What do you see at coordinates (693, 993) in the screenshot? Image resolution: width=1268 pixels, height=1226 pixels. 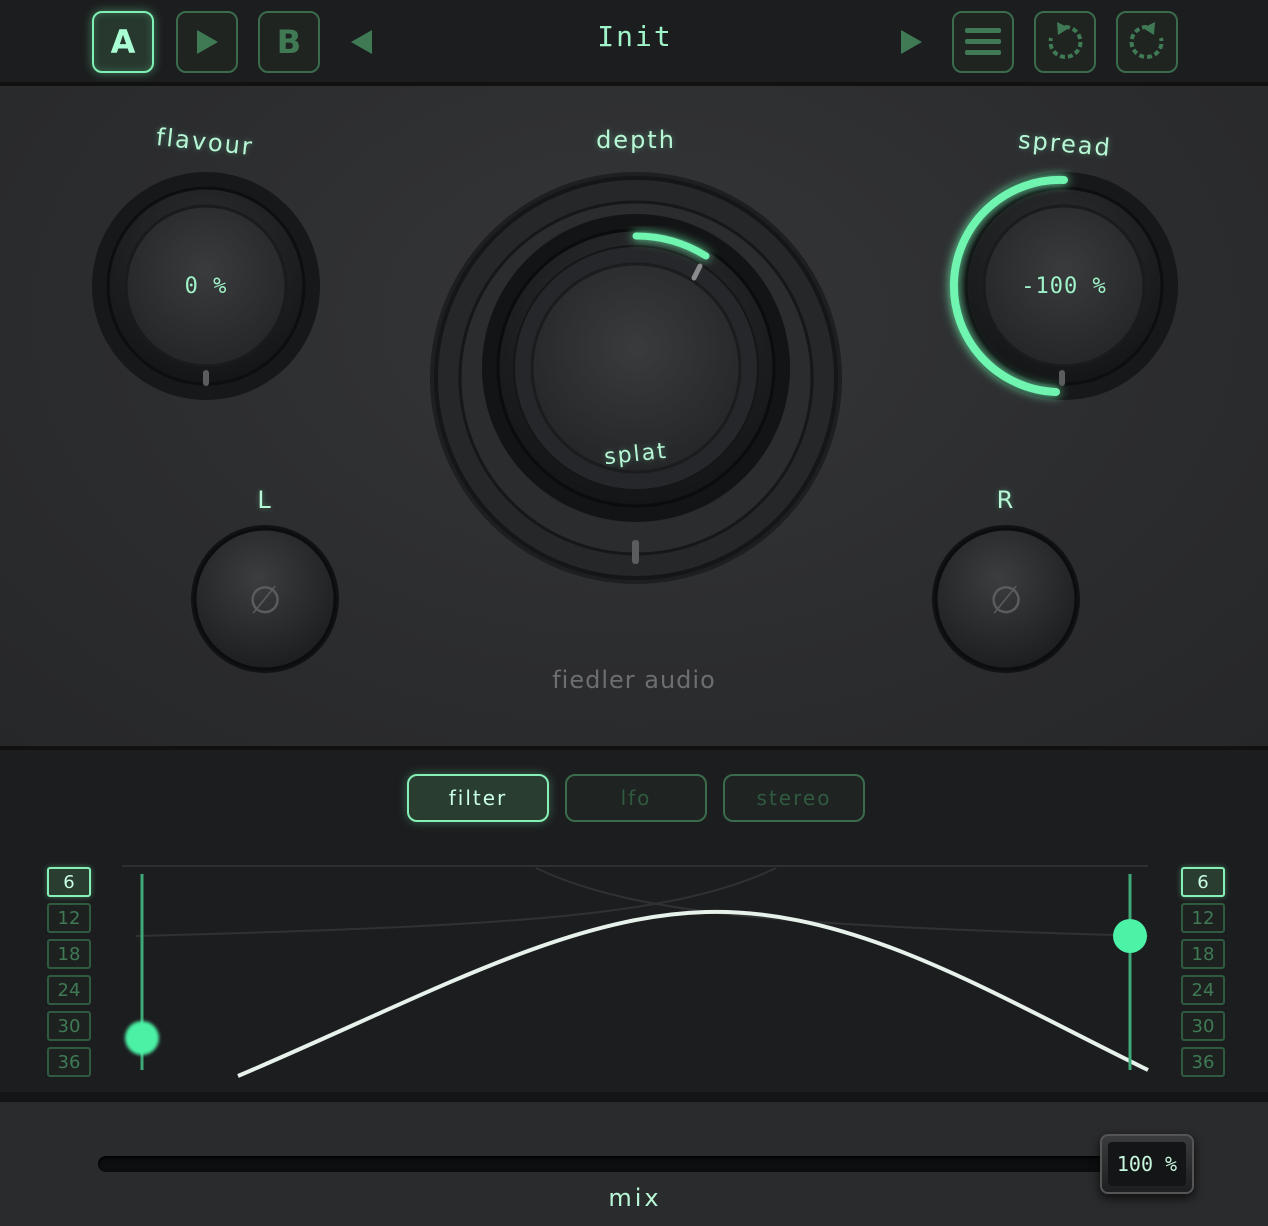 I see `filter-response-curve` at bounding box center [693, 993].